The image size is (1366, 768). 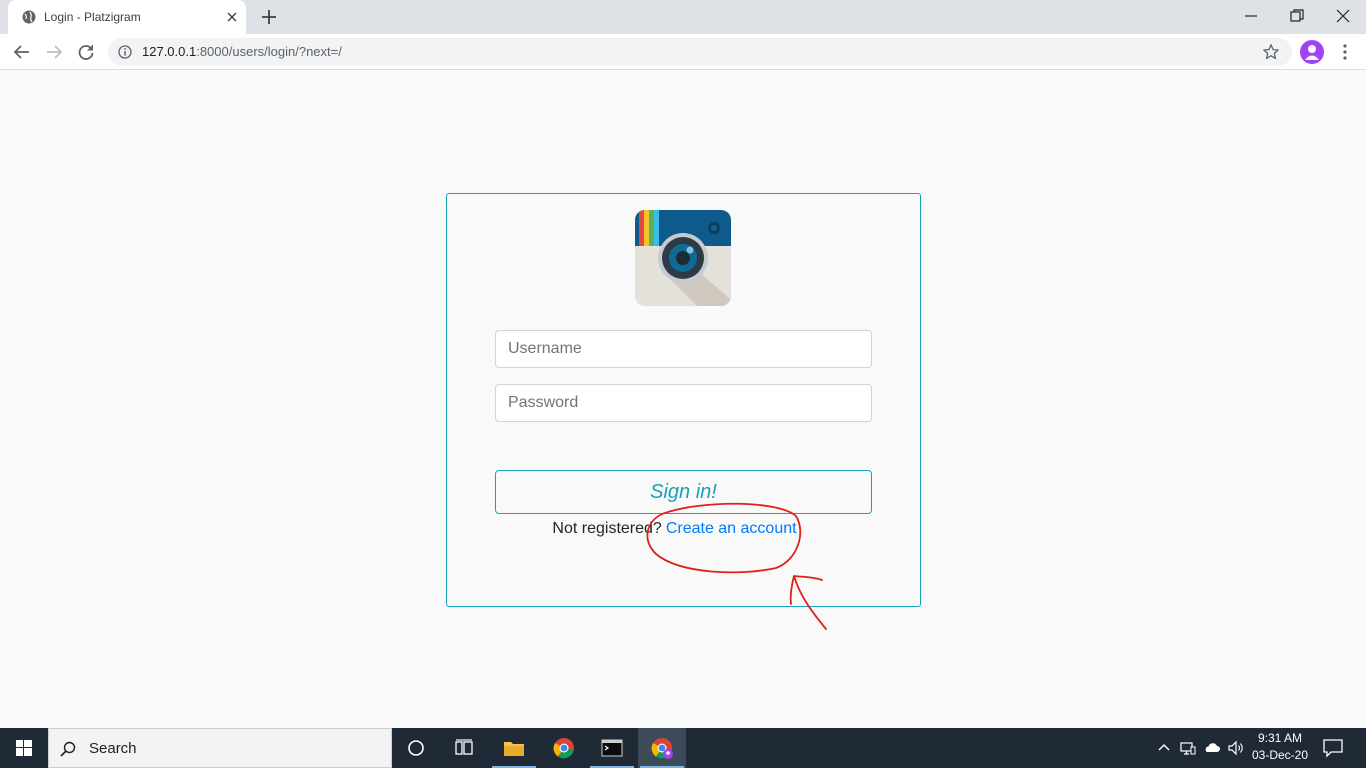 I want to click on address-bar: 127.0.0.1:8000/users/login/?next=/, so click(x=700, y=52).